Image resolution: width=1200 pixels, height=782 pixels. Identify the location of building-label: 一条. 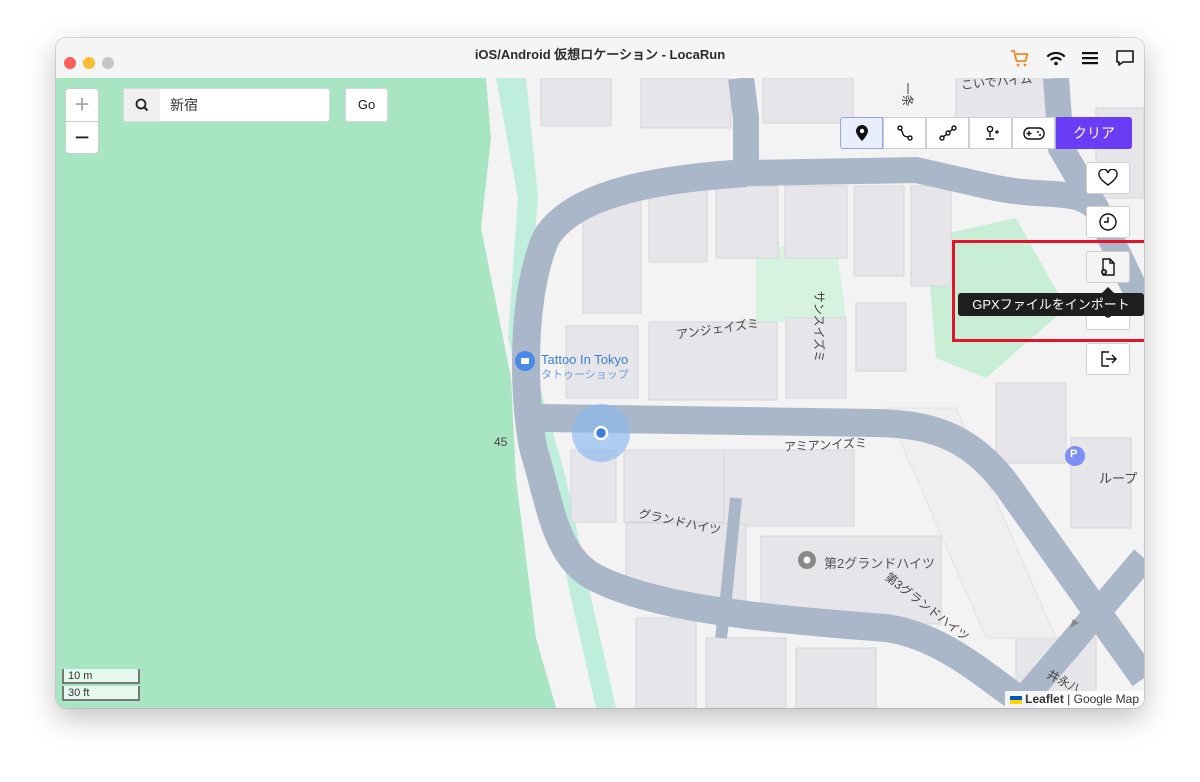
(907, 94).